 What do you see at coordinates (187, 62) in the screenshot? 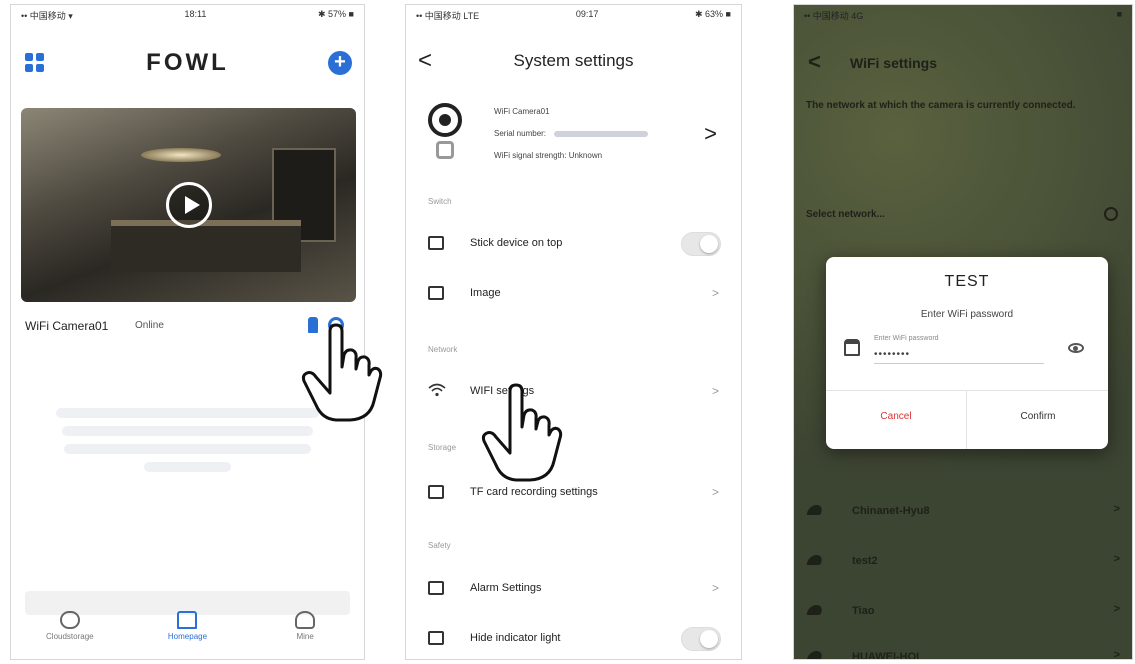
I see `app-logo: FOWL` at bounding box center [187, 62].